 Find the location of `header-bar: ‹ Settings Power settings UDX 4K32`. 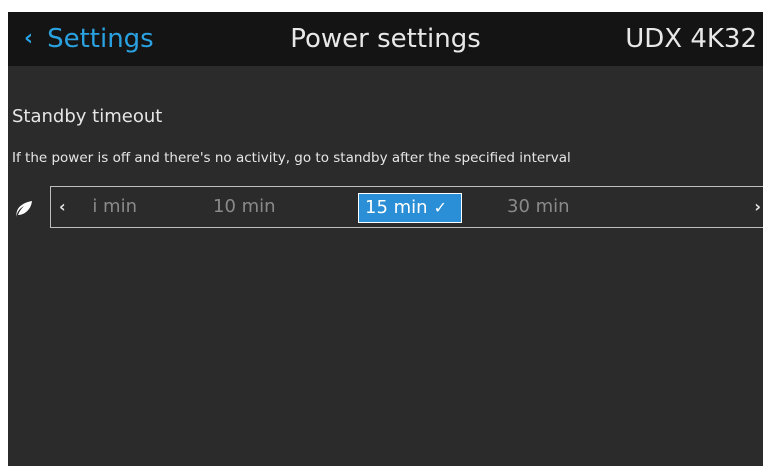

header-bar: ‹ Settings Power settings UDX 4K32 is located at coordinates (385, 39).